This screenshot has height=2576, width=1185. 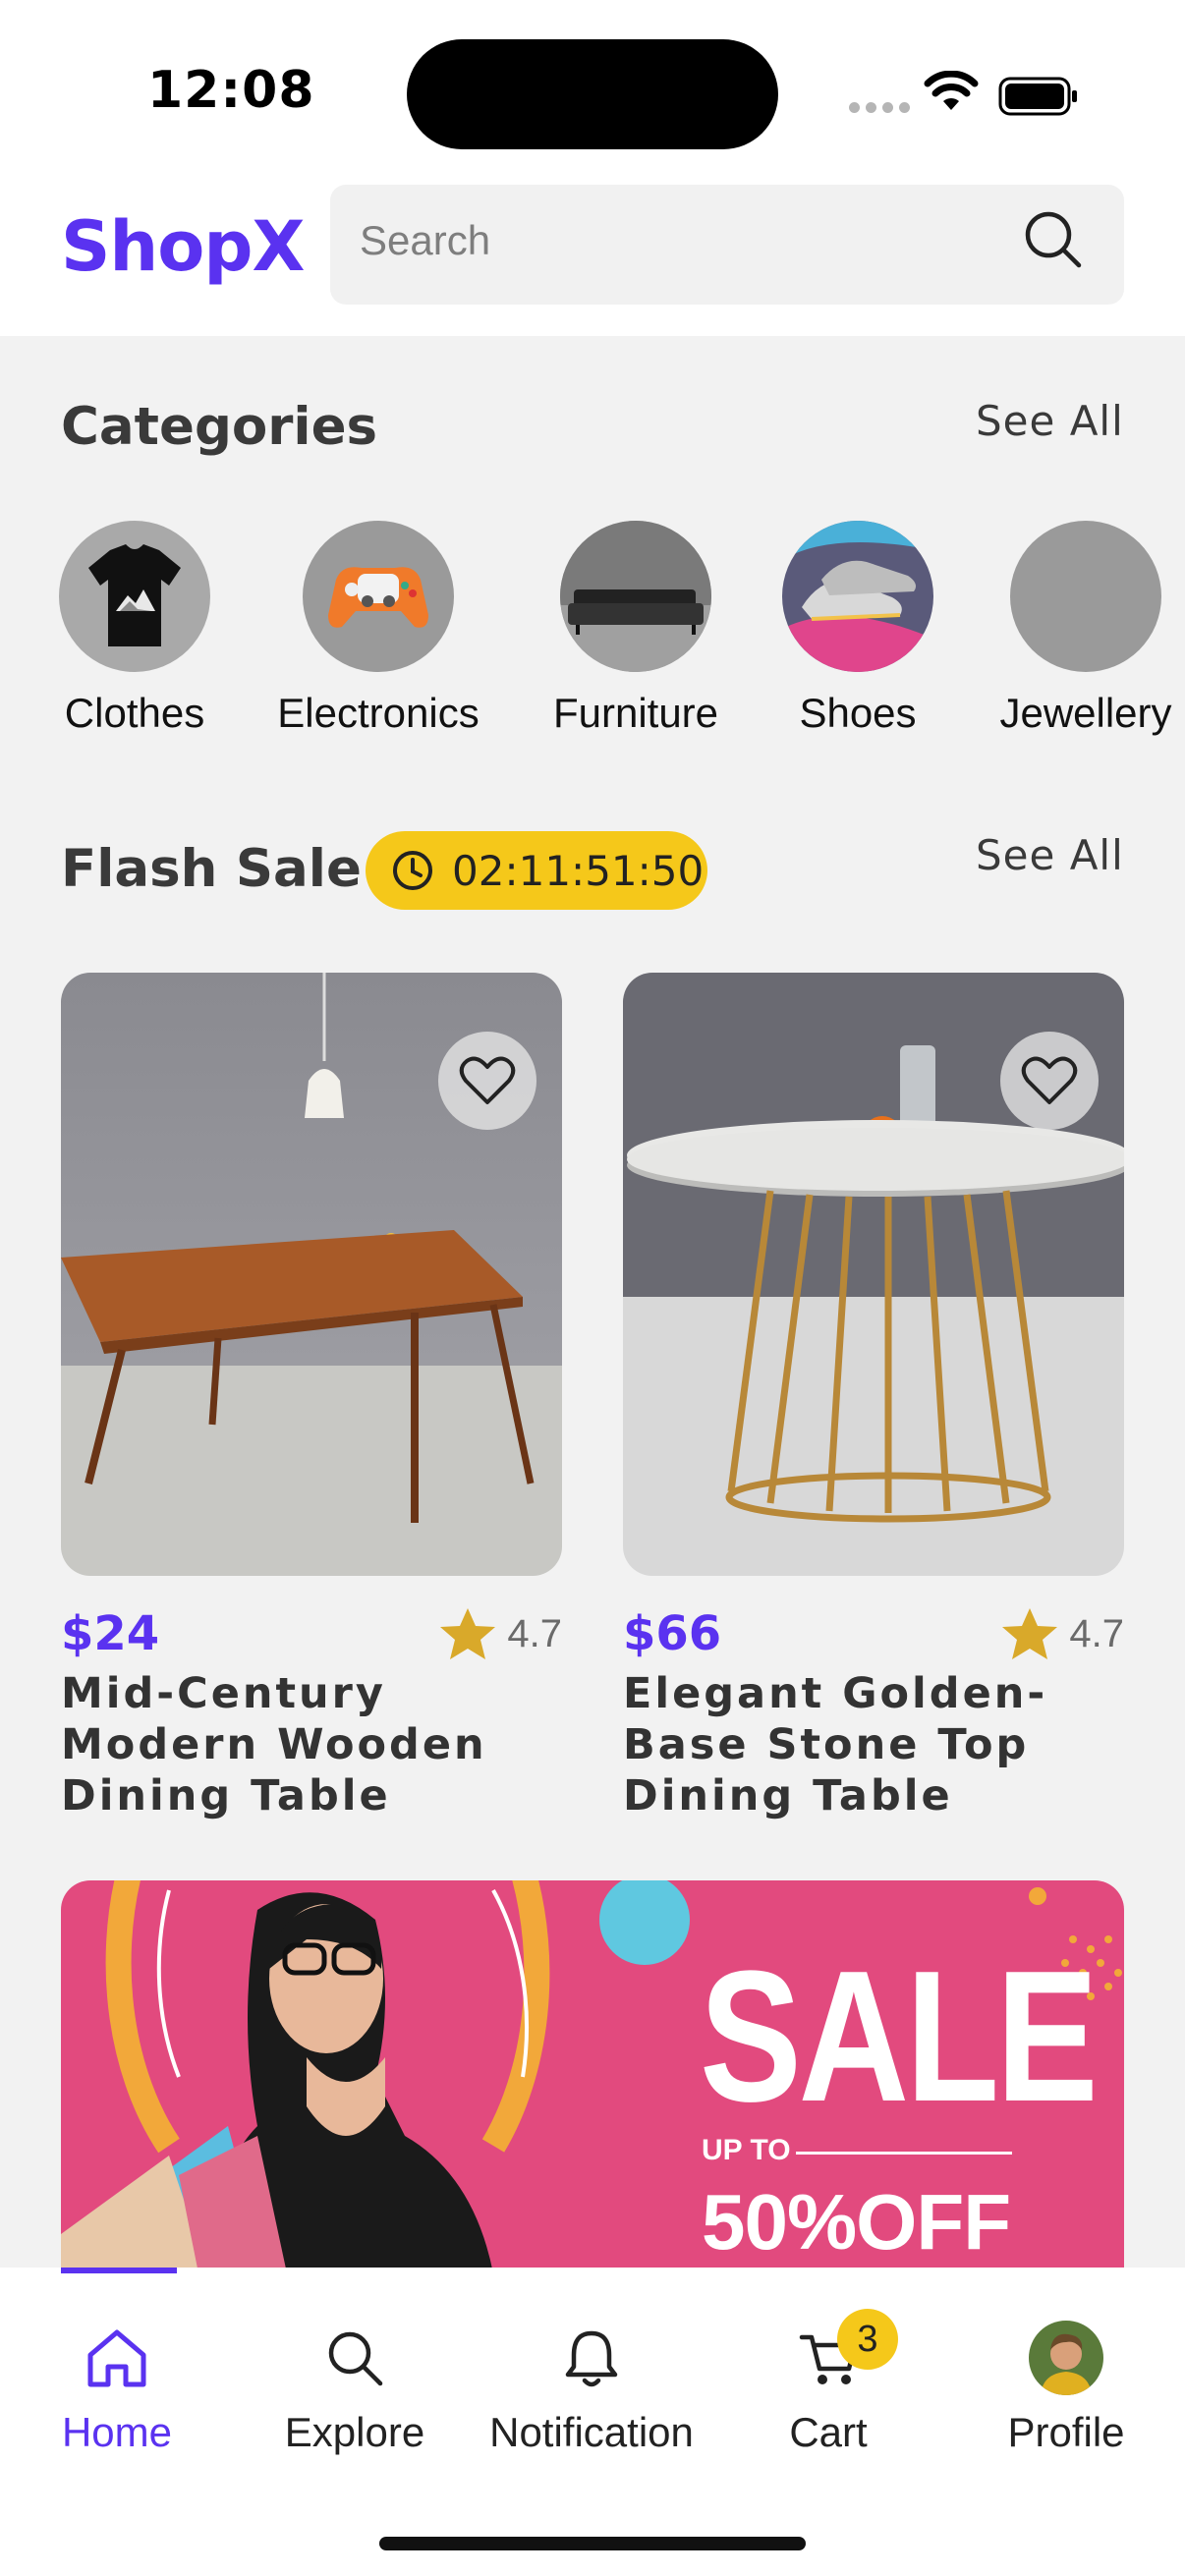 I want to click on flash-sale-see-all-link: See All, so click(x=1050, y=855).